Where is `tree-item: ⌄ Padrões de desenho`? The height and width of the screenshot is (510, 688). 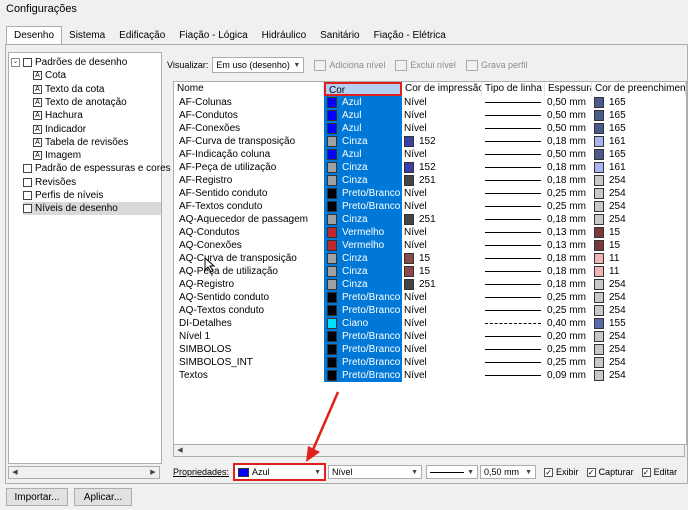
tree-item: ⌄ Padrões de desenho is located at coordinates (69, 62).